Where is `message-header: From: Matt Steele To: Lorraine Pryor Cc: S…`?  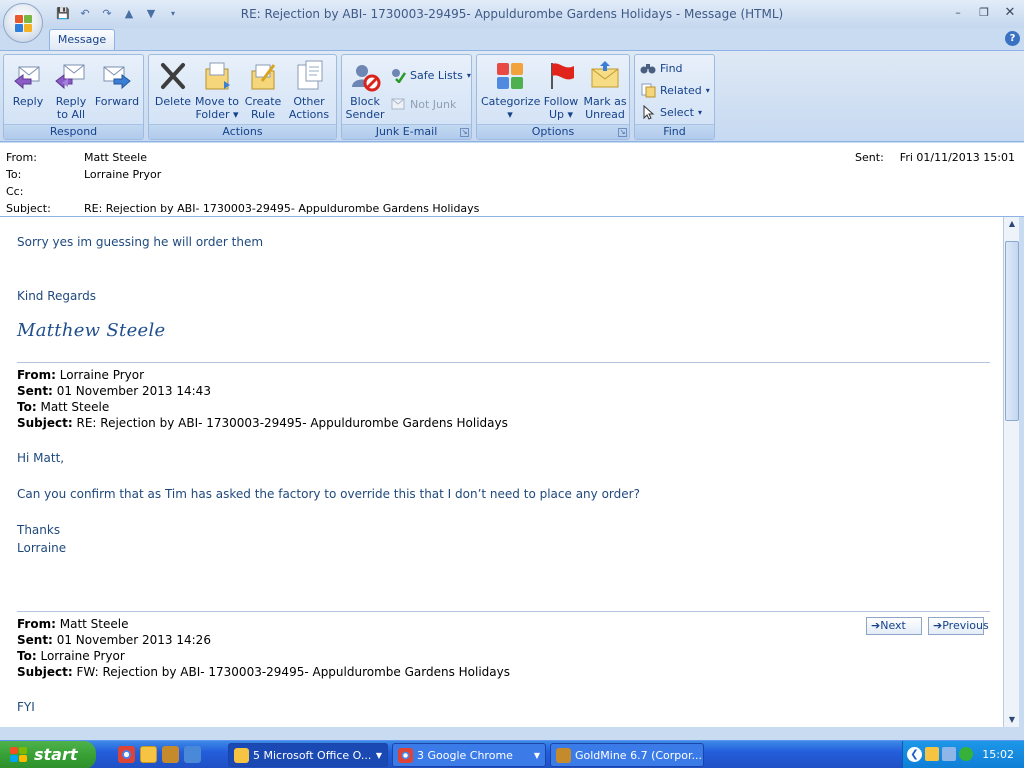
message-header: From: Matt Steele To: Lorraine Pryor Cc: S… is located at coordinates (512, 180).